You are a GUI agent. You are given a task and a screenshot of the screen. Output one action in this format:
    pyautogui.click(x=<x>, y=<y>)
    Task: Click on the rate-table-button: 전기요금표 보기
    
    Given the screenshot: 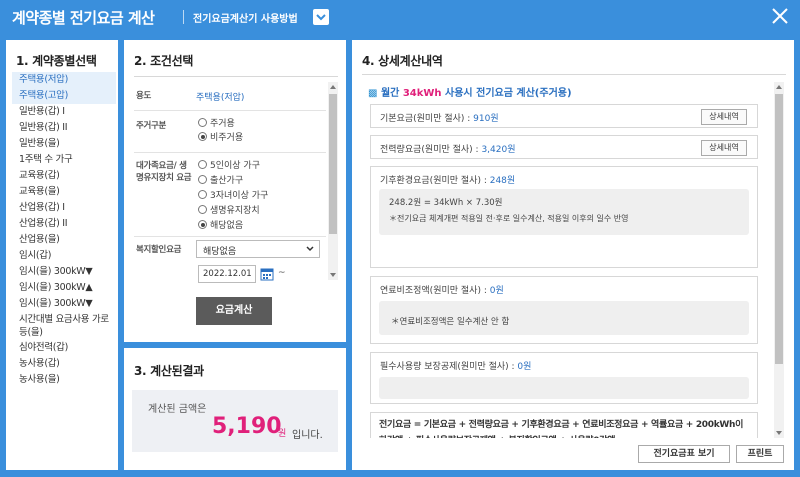 What is the action you would take?
    pyautogui.click(x=684, y=454)
    